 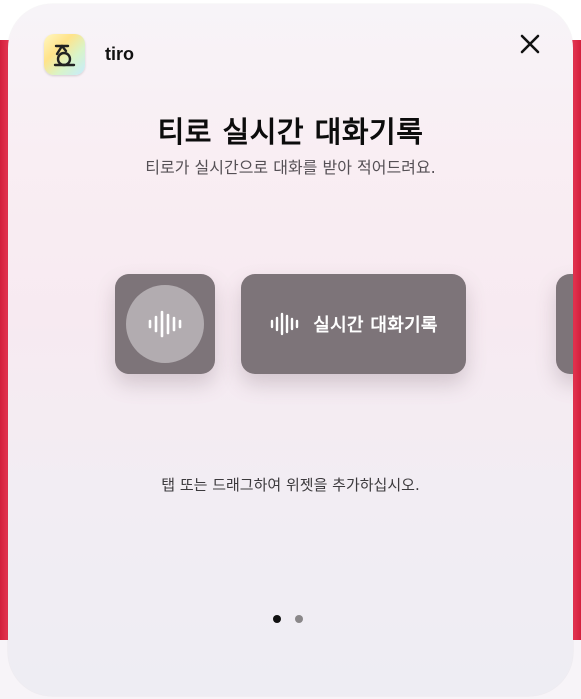 I want to click on widget-label: 실시간 대화기록, so click(x=375, y=325).